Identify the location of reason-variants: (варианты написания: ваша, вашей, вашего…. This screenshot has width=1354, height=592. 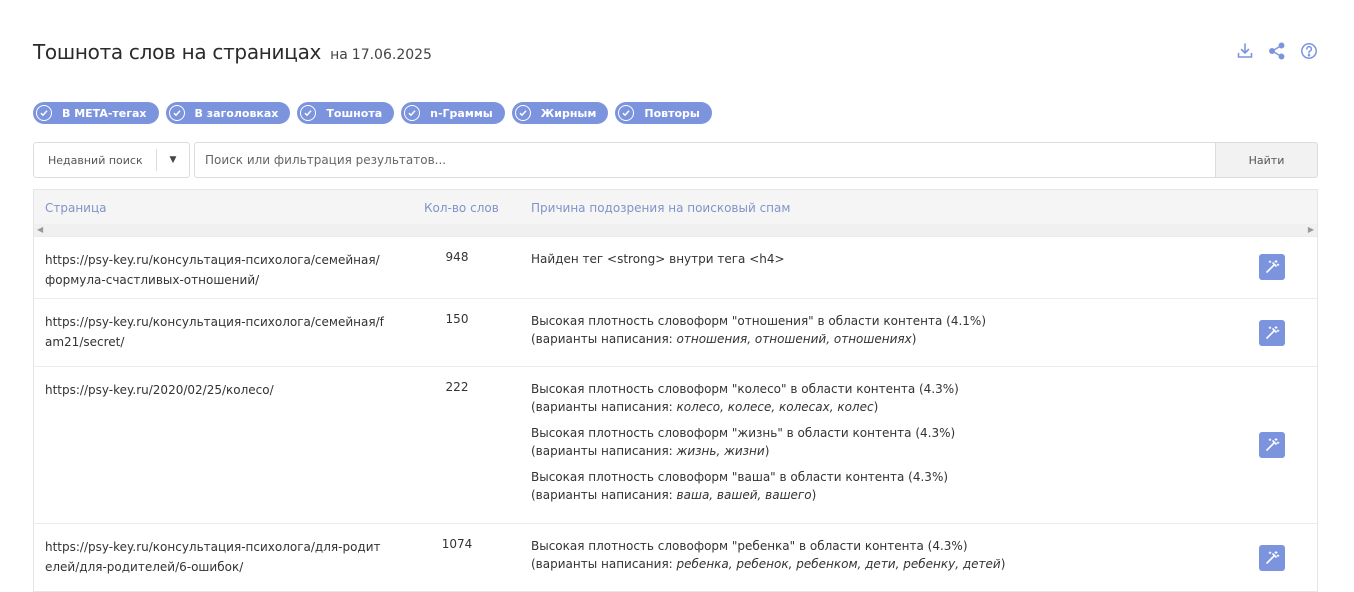
(881, 495).